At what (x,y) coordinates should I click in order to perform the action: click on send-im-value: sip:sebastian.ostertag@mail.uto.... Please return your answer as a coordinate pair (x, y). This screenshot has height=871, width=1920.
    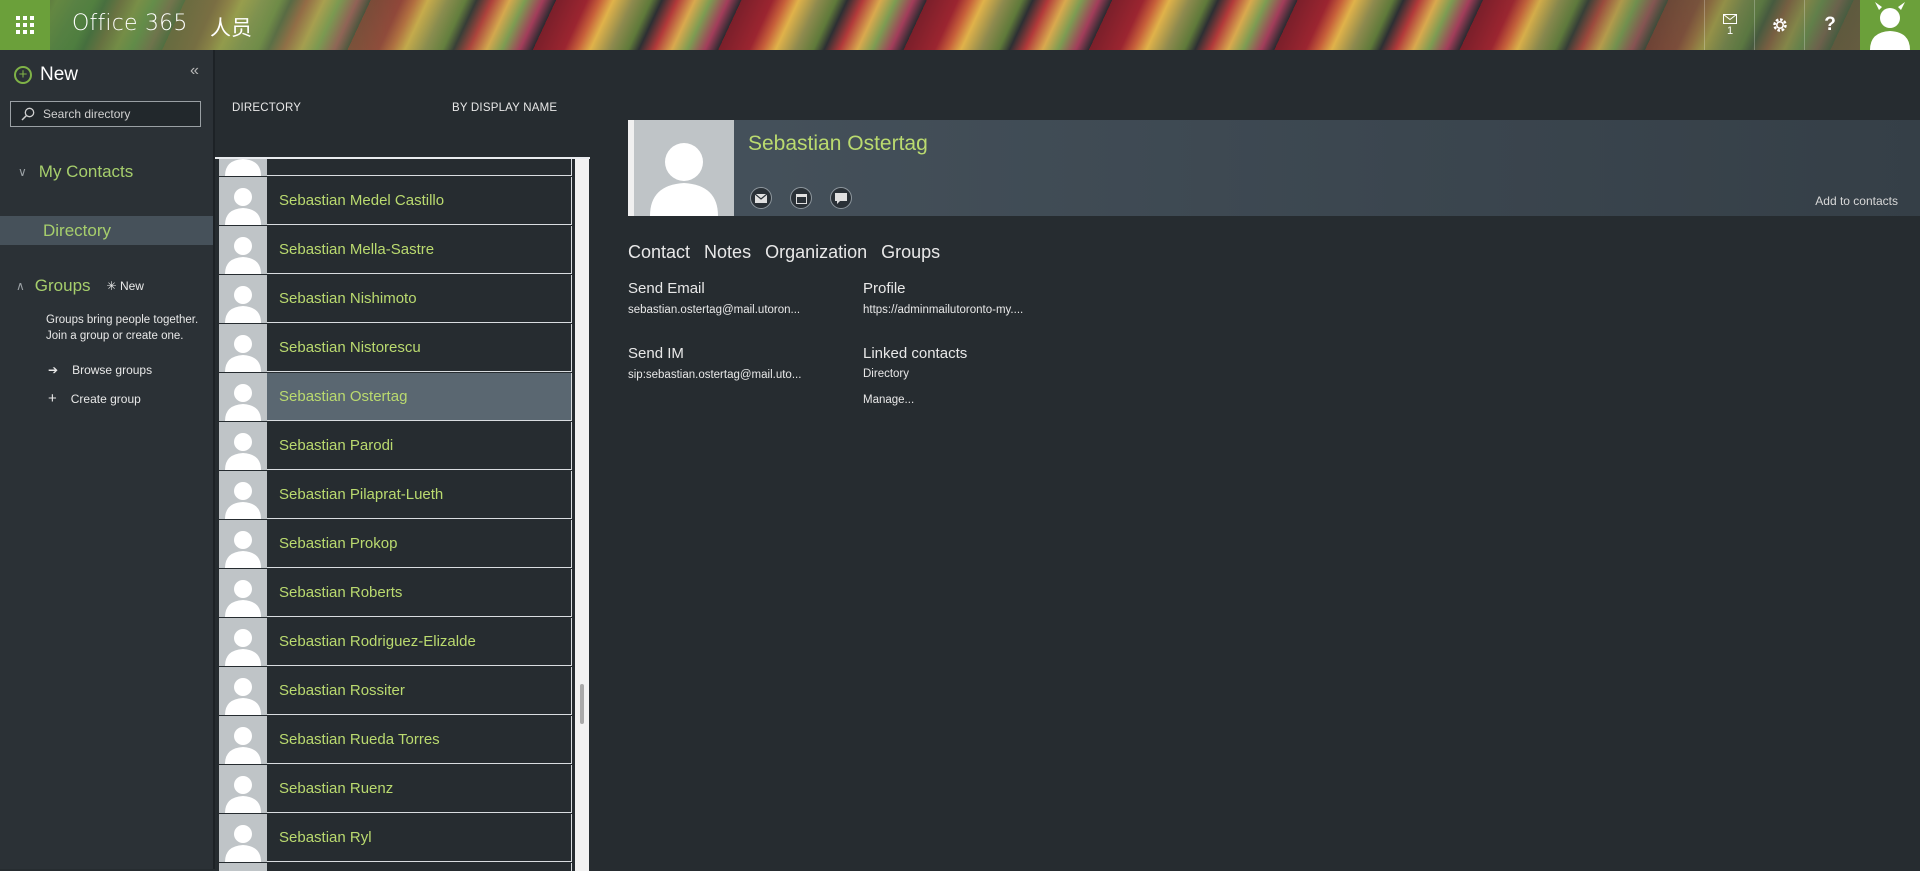
    Looking at the image, I should click on (714, 375).